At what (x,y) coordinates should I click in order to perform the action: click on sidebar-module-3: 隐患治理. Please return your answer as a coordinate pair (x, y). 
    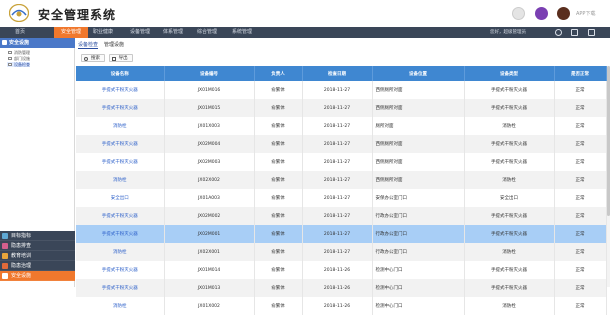
    Looking at the image, I should click on (37, 266).